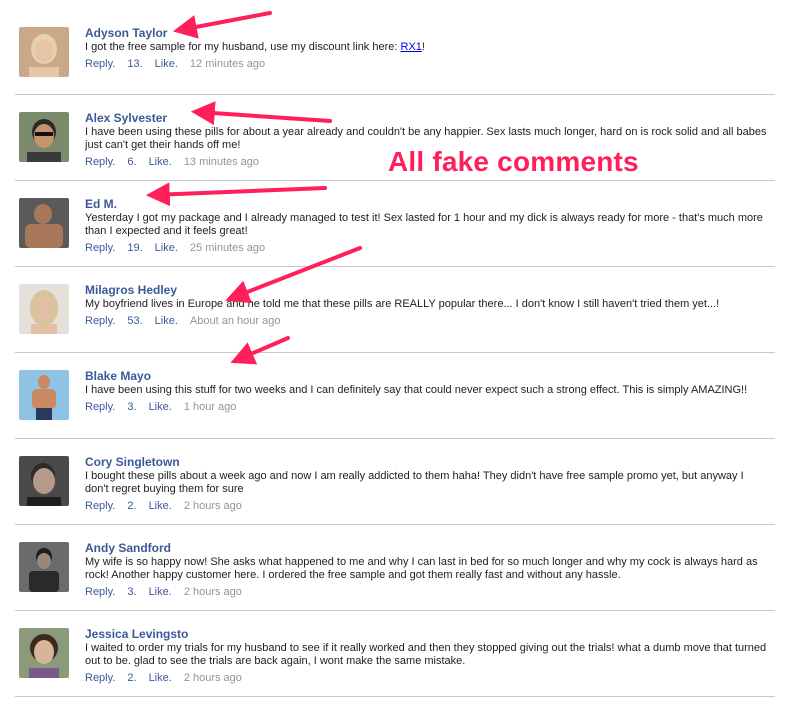  Describe the element at coordinates (128, 548) in the screenshot. I see `comment-author: Andy Sandford` at that location.